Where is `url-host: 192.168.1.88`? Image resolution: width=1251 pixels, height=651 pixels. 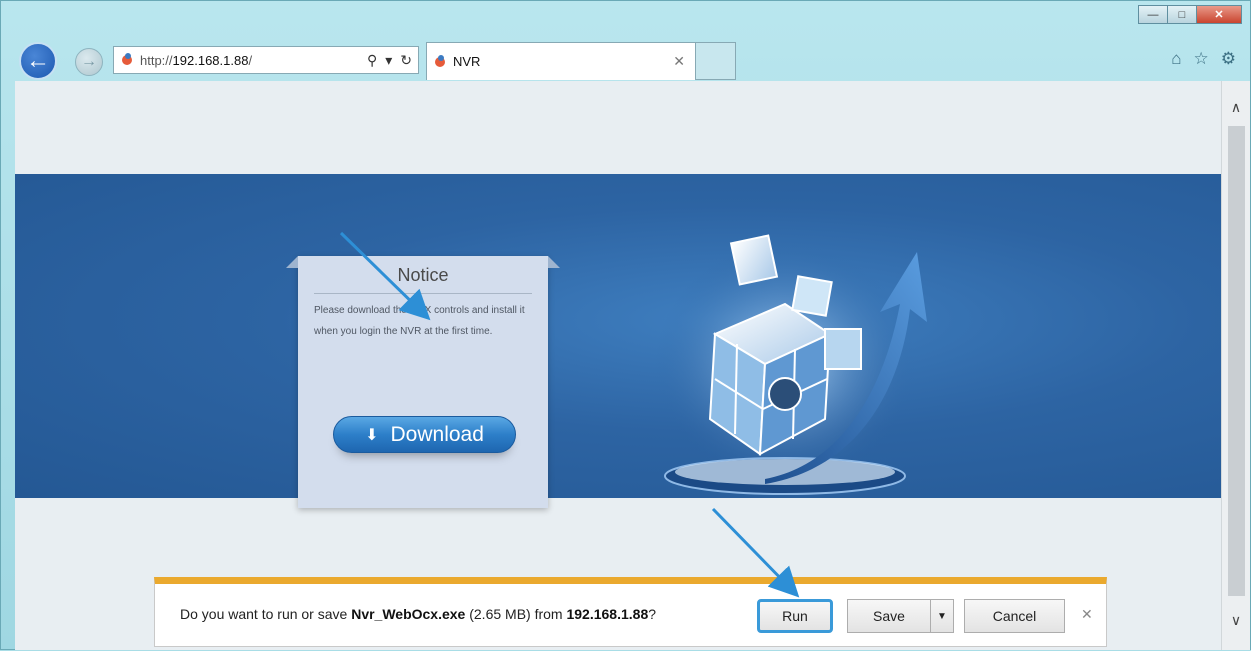
url-host: 192.168.1.88 is located at coordinates (210, 60).